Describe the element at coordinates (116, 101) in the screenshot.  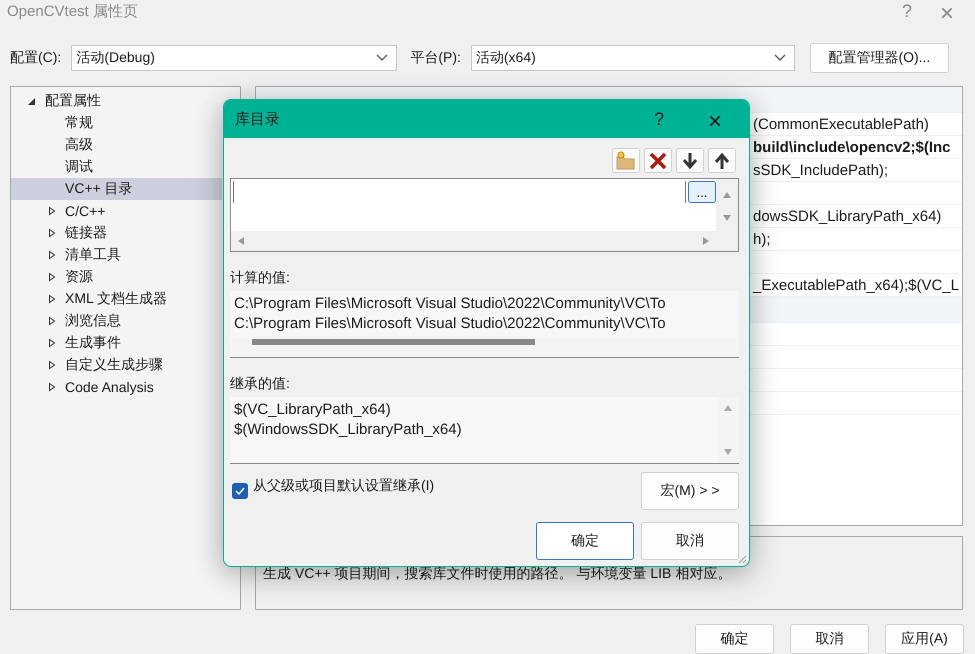
I see `tree-item: 配置属性` at that location.